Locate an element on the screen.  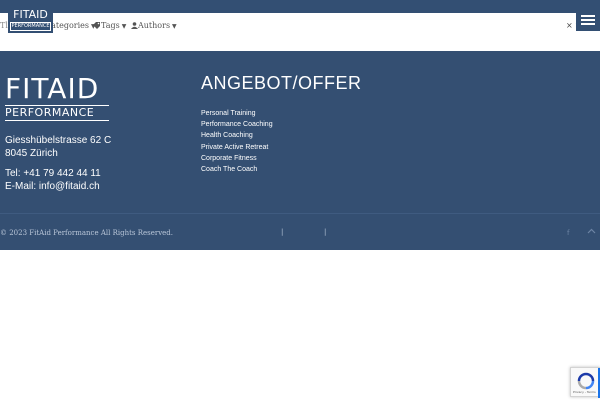
tags-label: Tags is located at coordinates (110, 25).